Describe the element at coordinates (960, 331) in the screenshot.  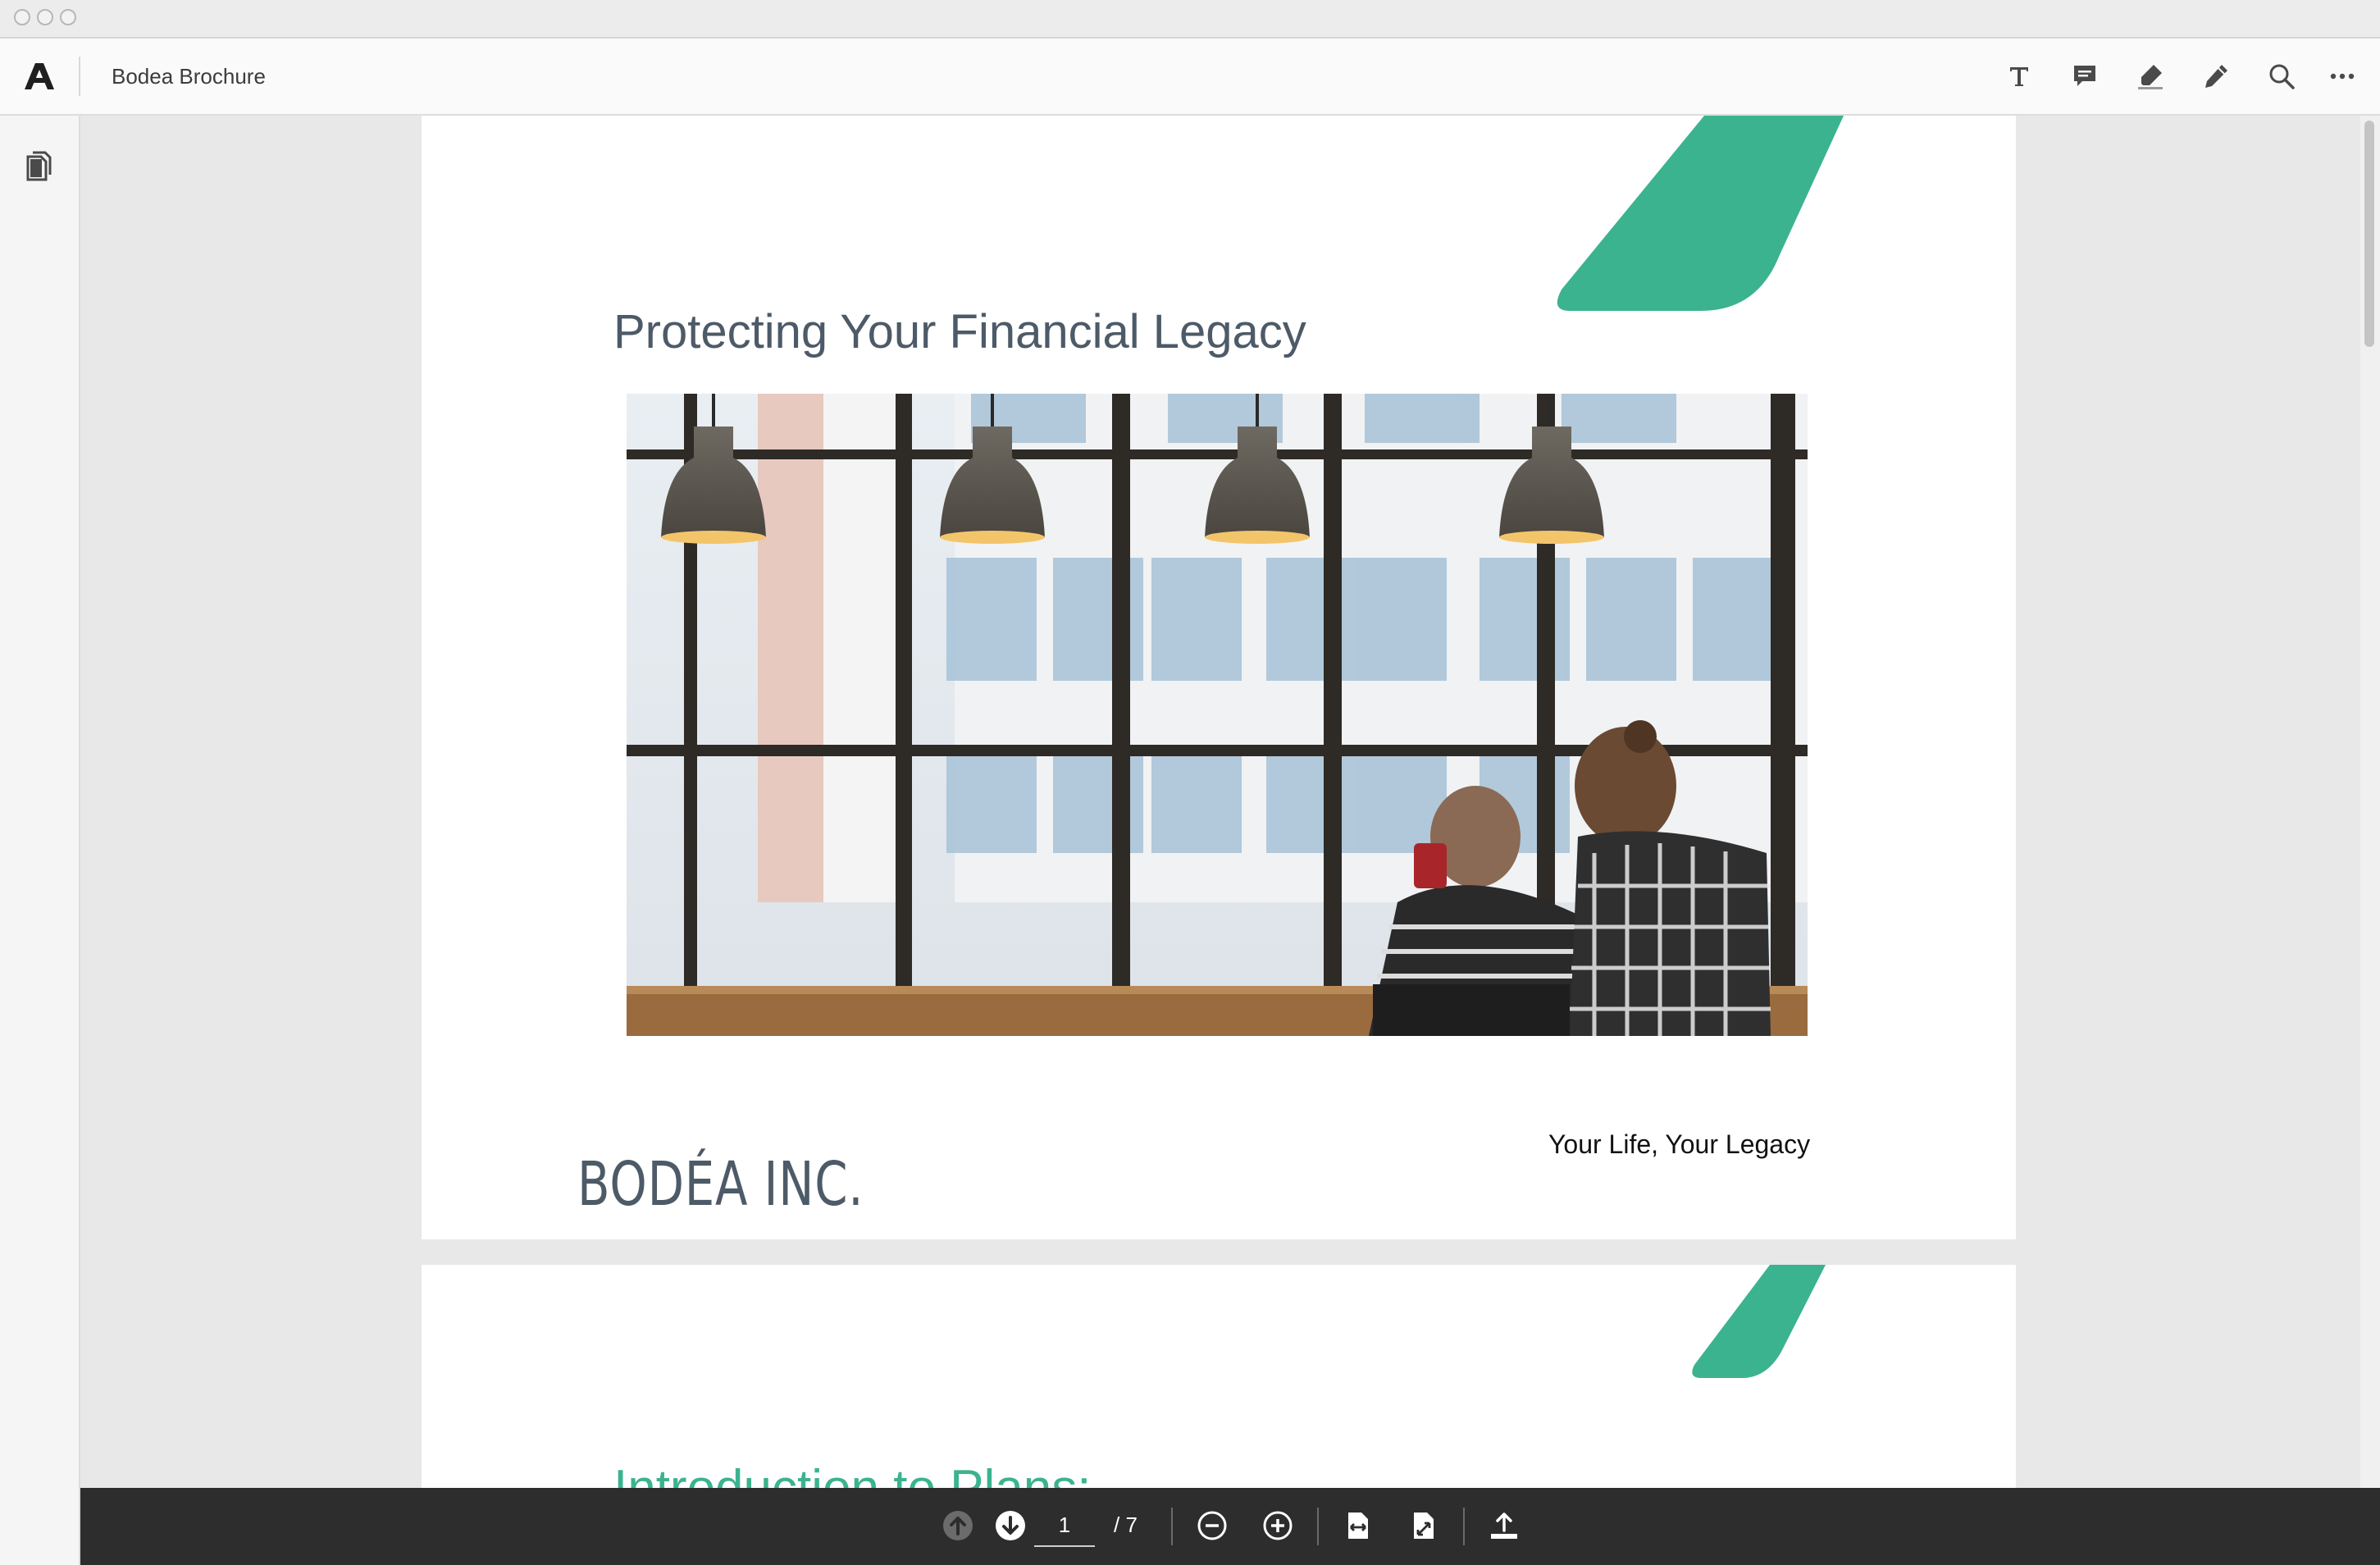
I see `page-title: Protecting Your Financial Legacy` at that location.